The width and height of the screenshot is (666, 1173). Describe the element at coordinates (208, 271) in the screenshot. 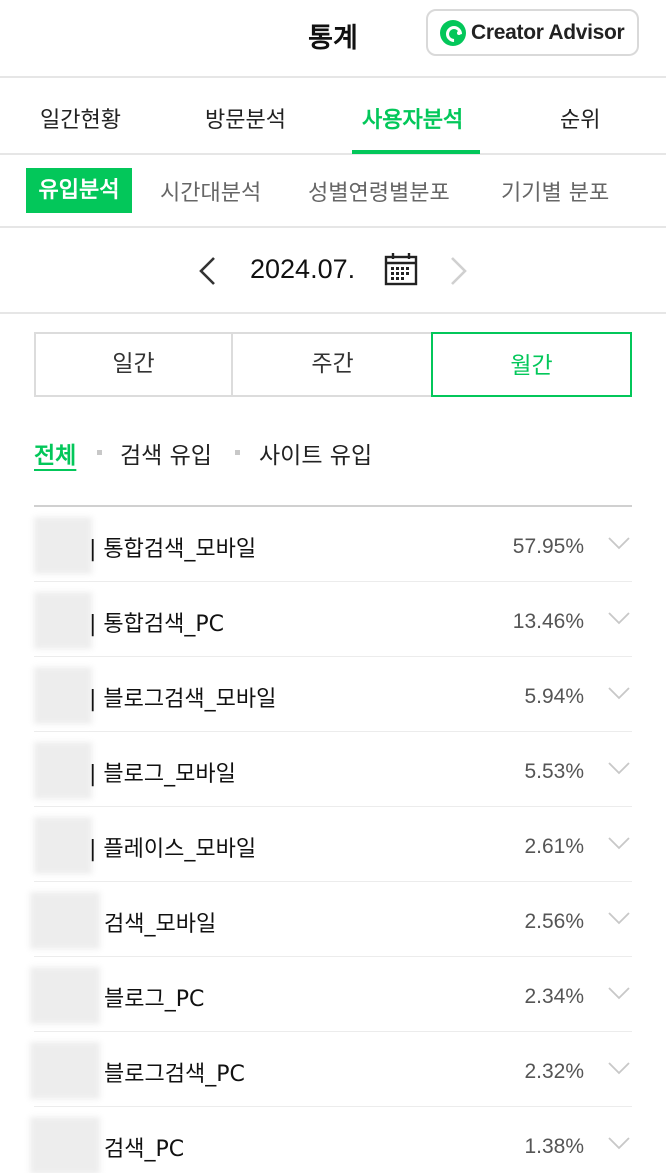

I see `chevron-left-icon` at that location.